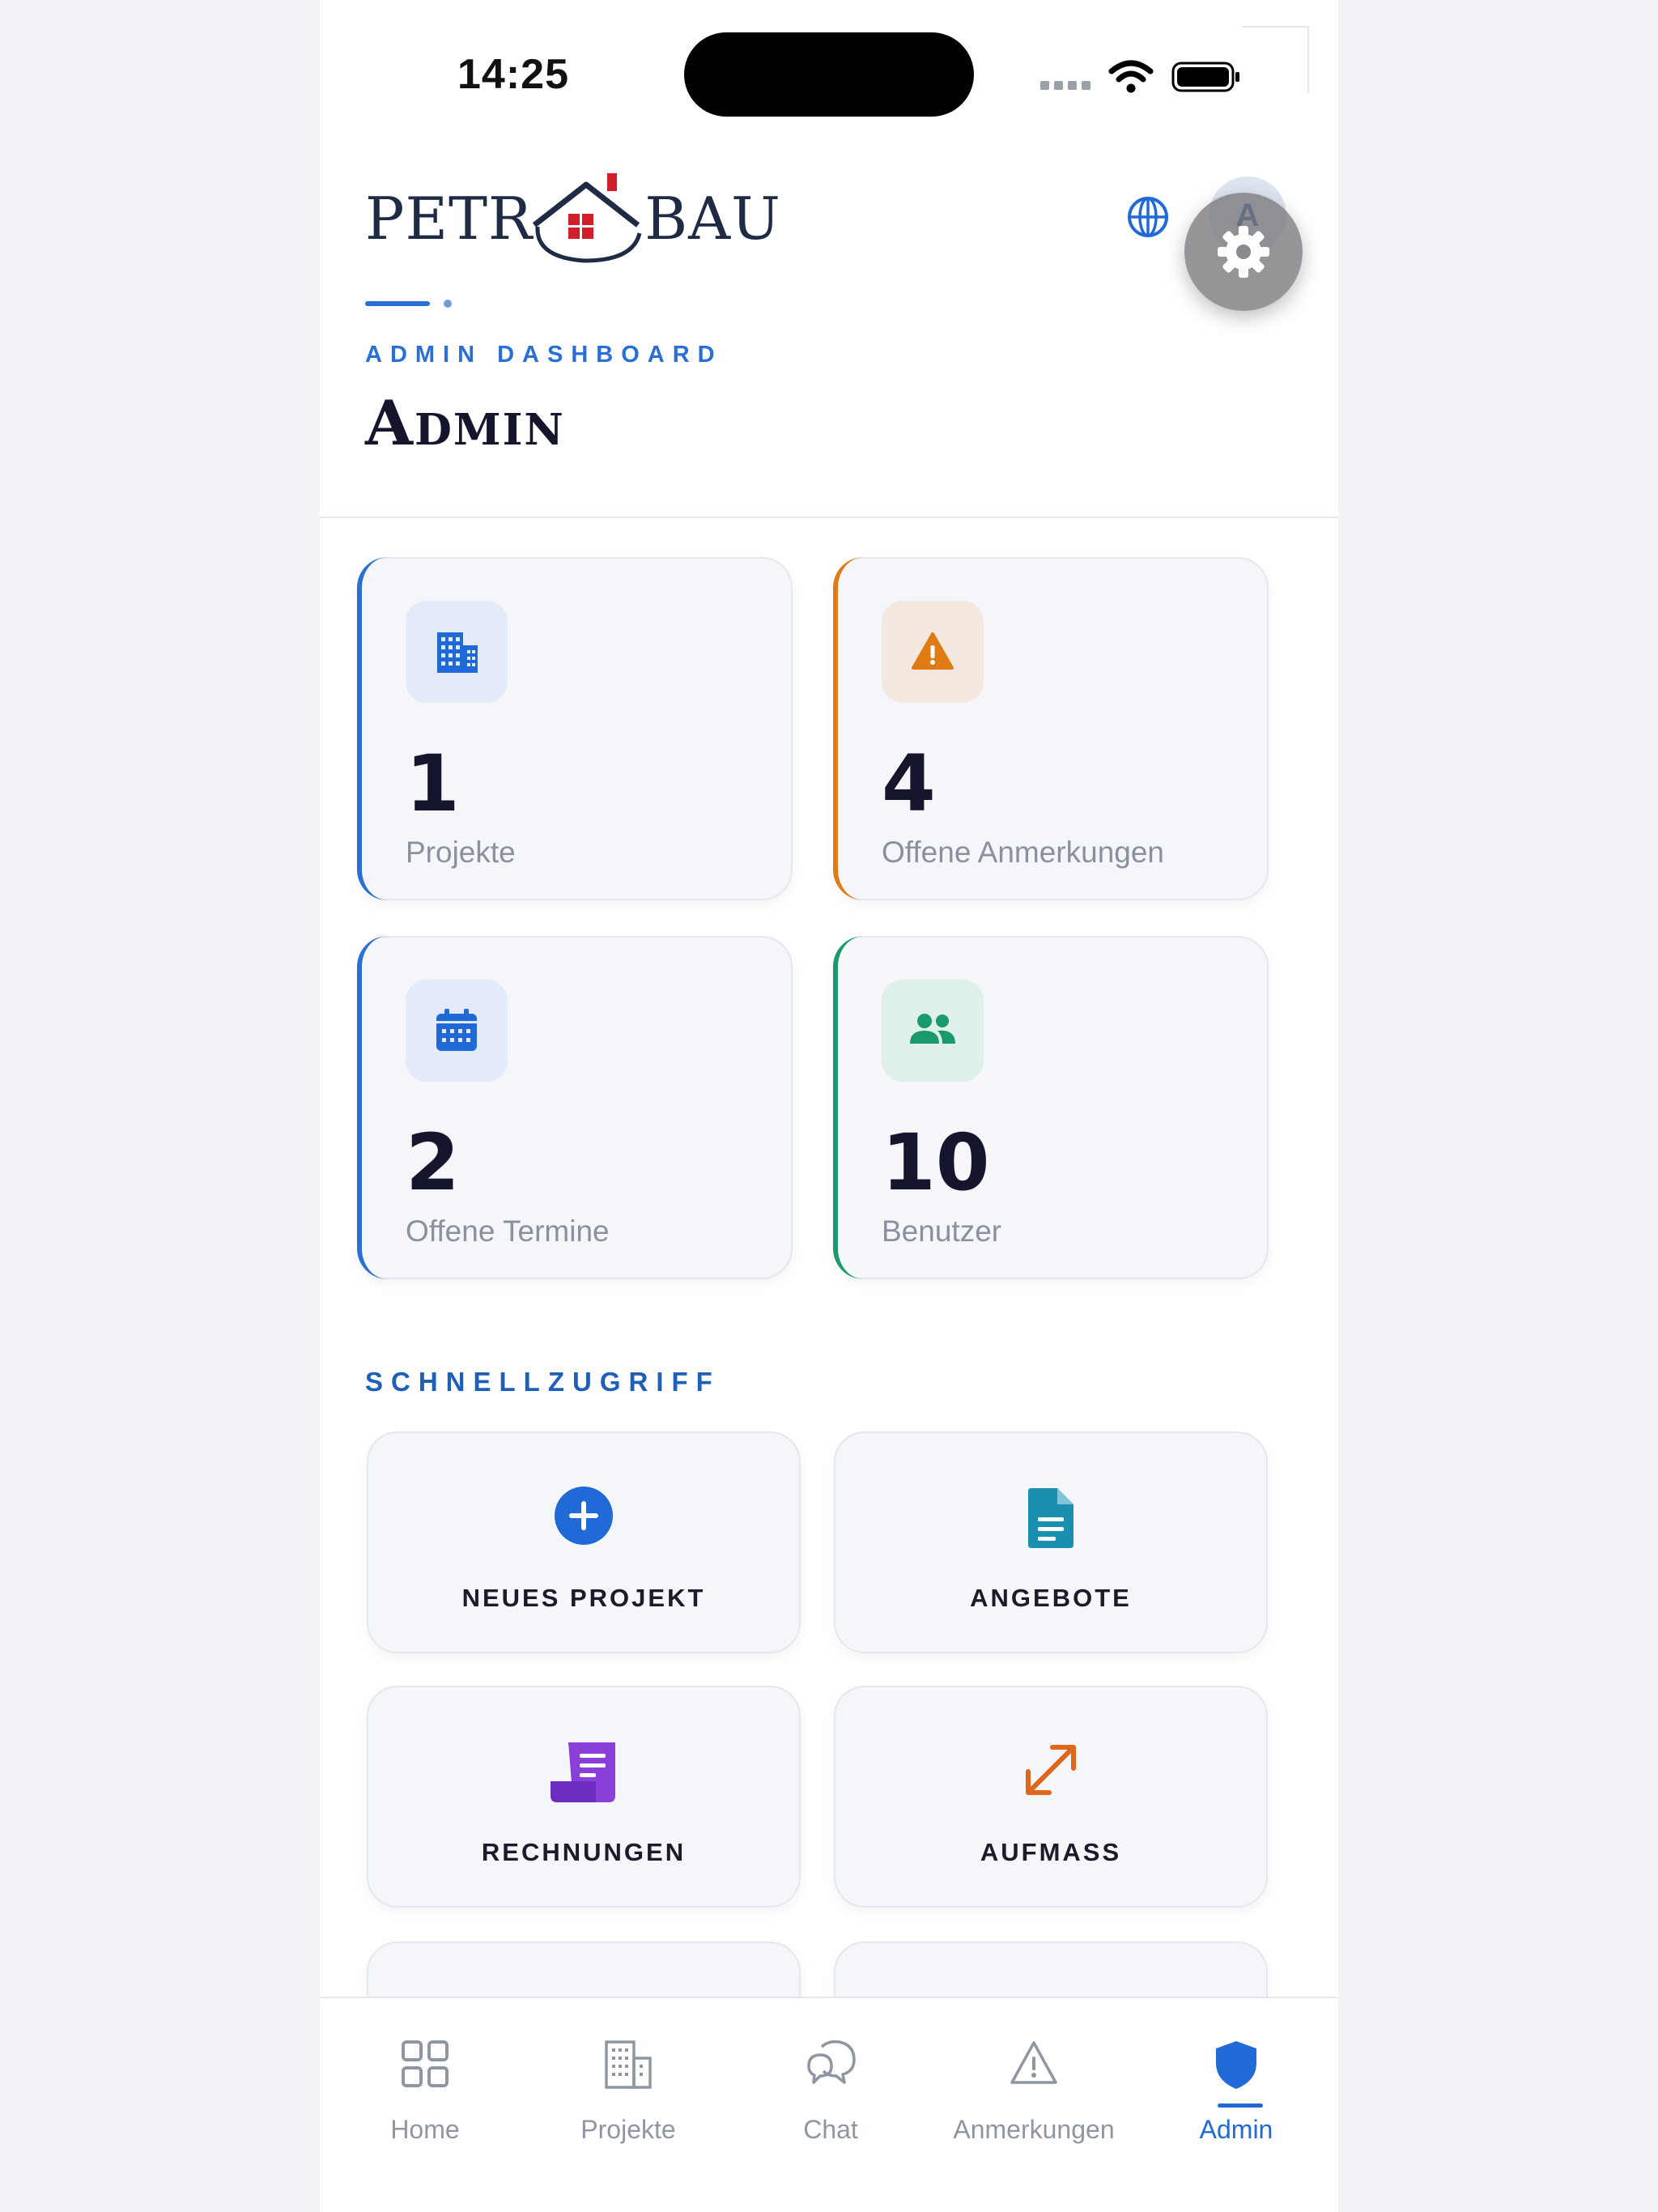 The height and width of the screenshot is (2212, 1658). Describe the element at coordinates (1131, 76) in the screenshot. I see `wifi-icon` at that location.